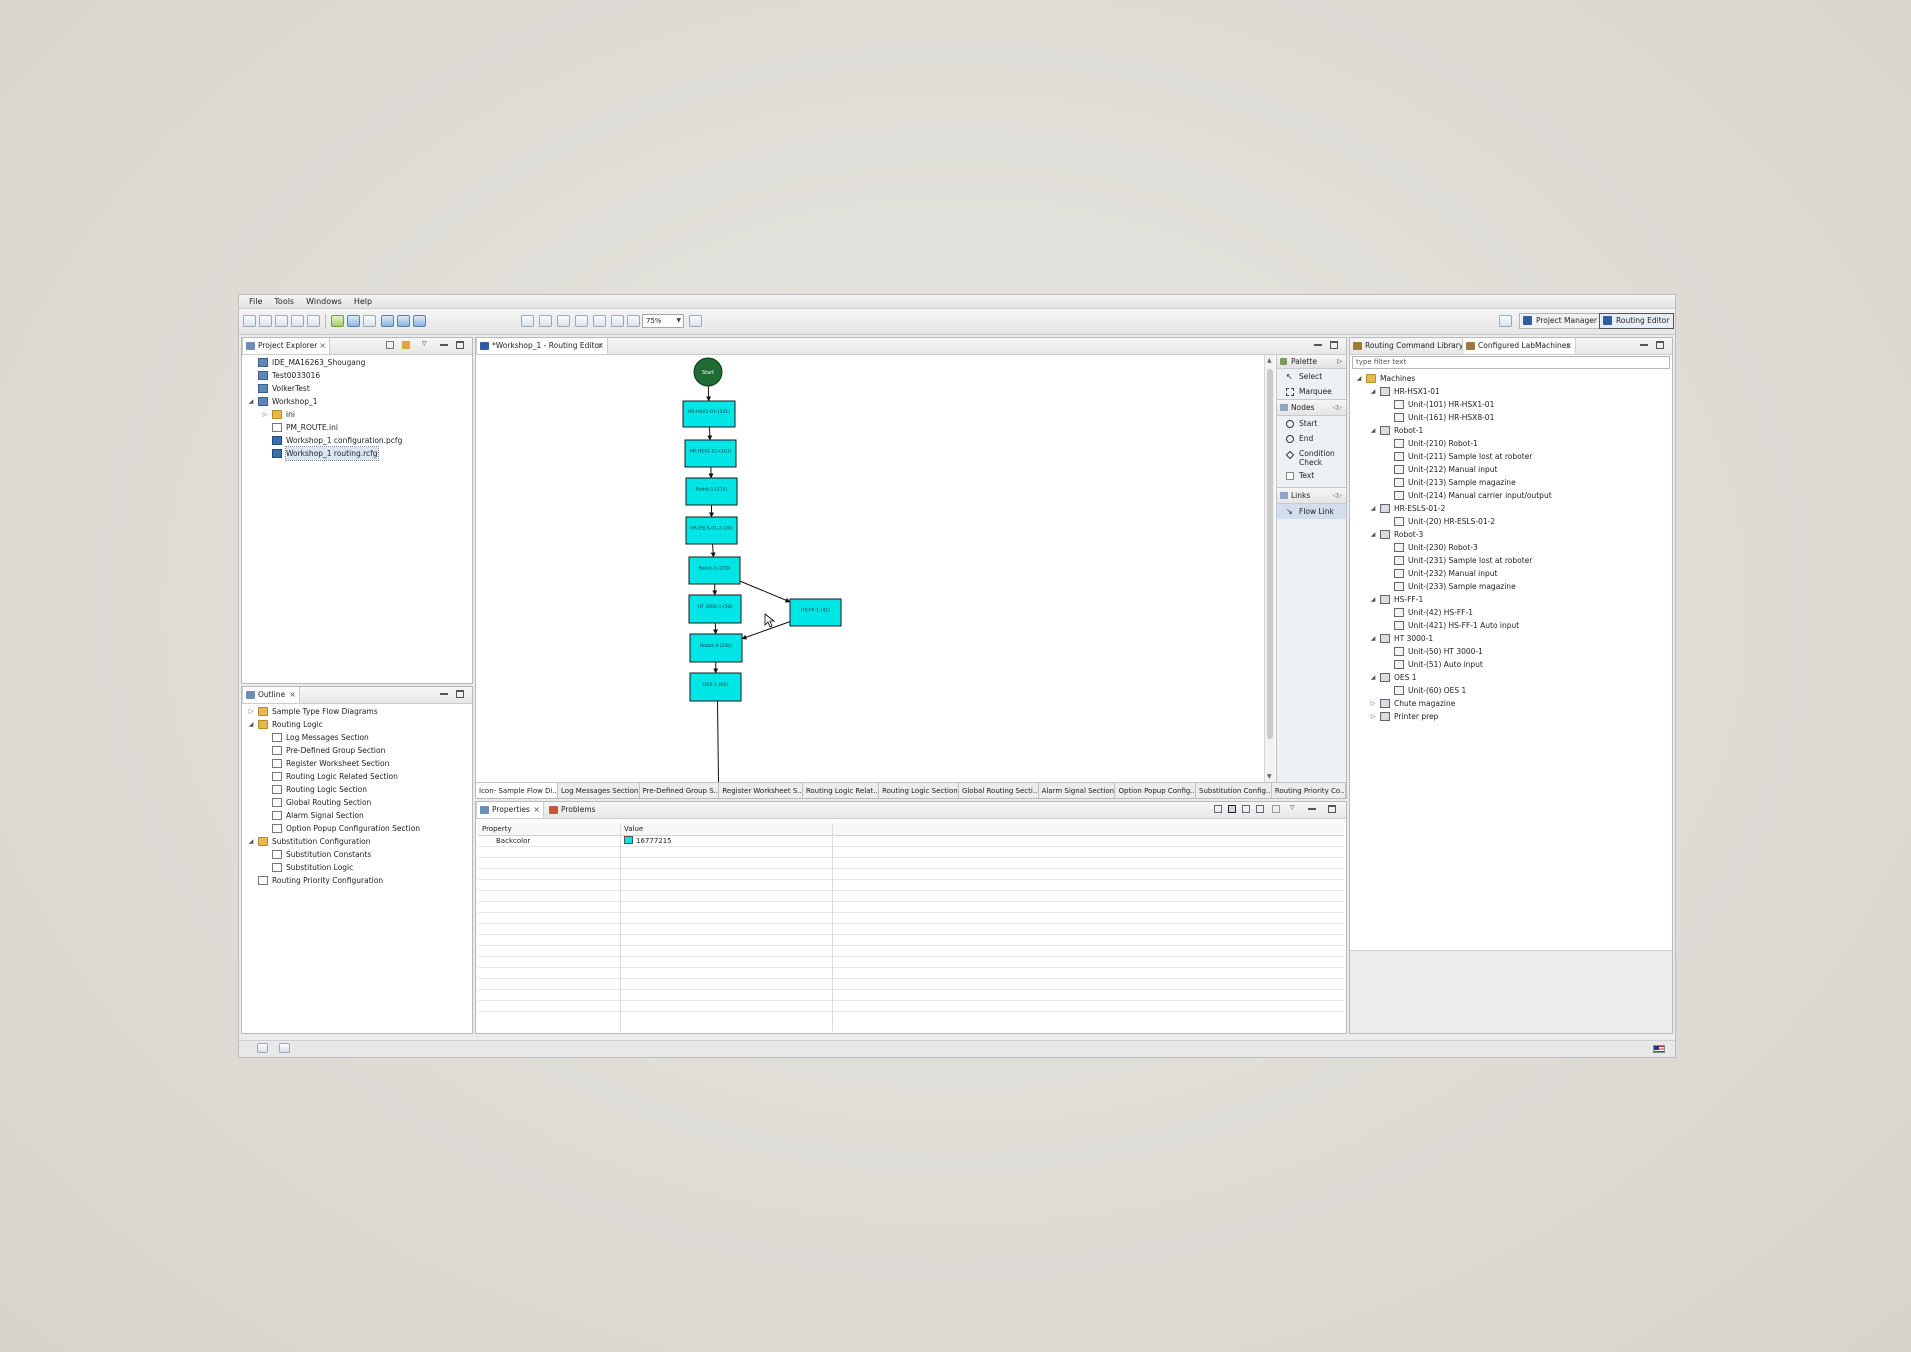 The height and width of the screenshot is (1352, 1911). I want to click on tree-item: Unit-(230) Robot-3, so click(1511, 547).